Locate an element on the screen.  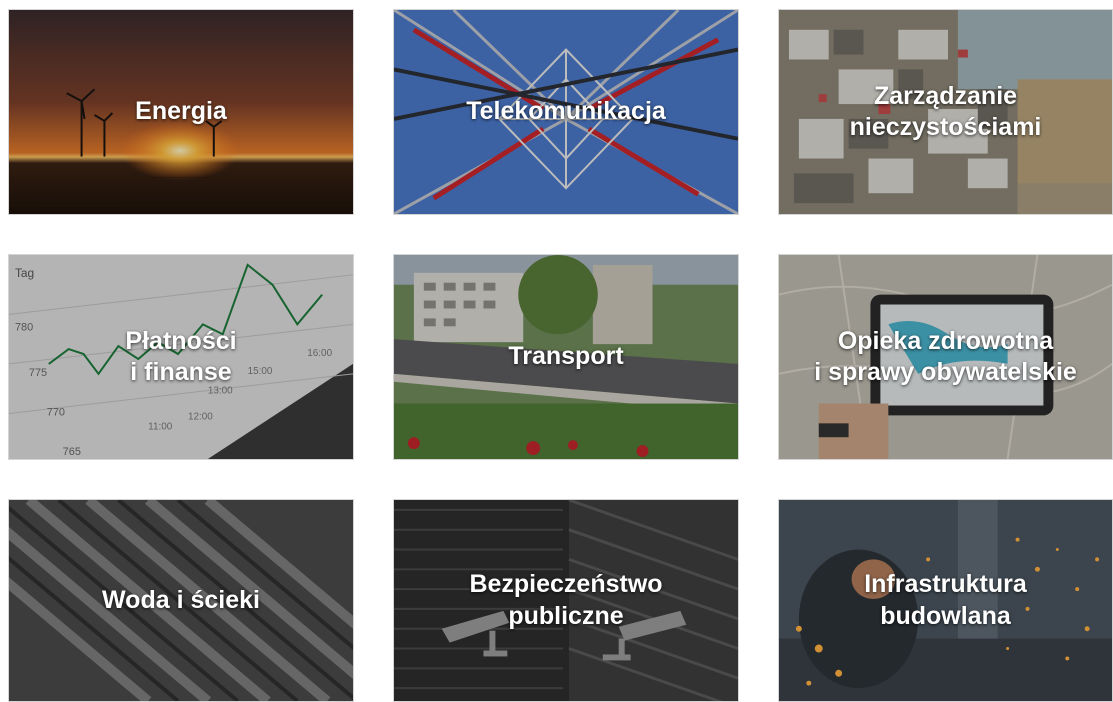
tile-label: Energia is located at coordinates (181, 112).